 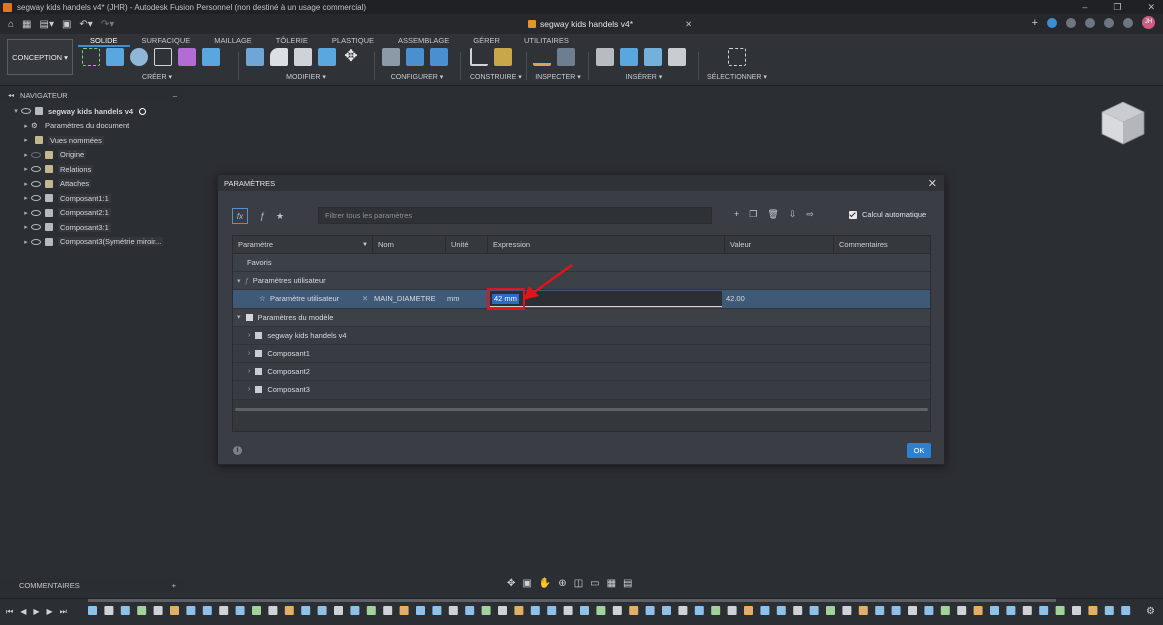 I want to click on tab-solide: SOLIDE, so click(x=104, y=41).